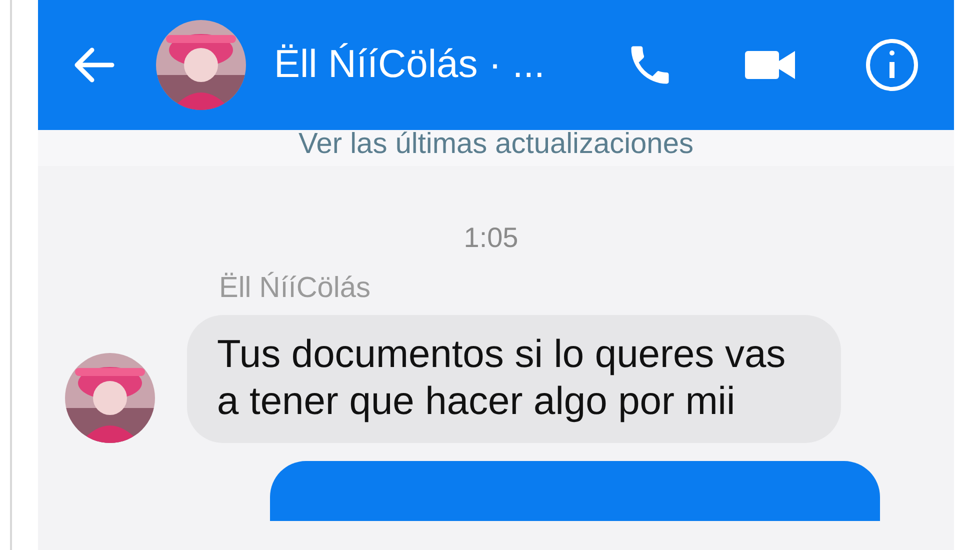 This screenshot has height=550, width=970. I want to click on video-camera-icon, so click(770, 65).